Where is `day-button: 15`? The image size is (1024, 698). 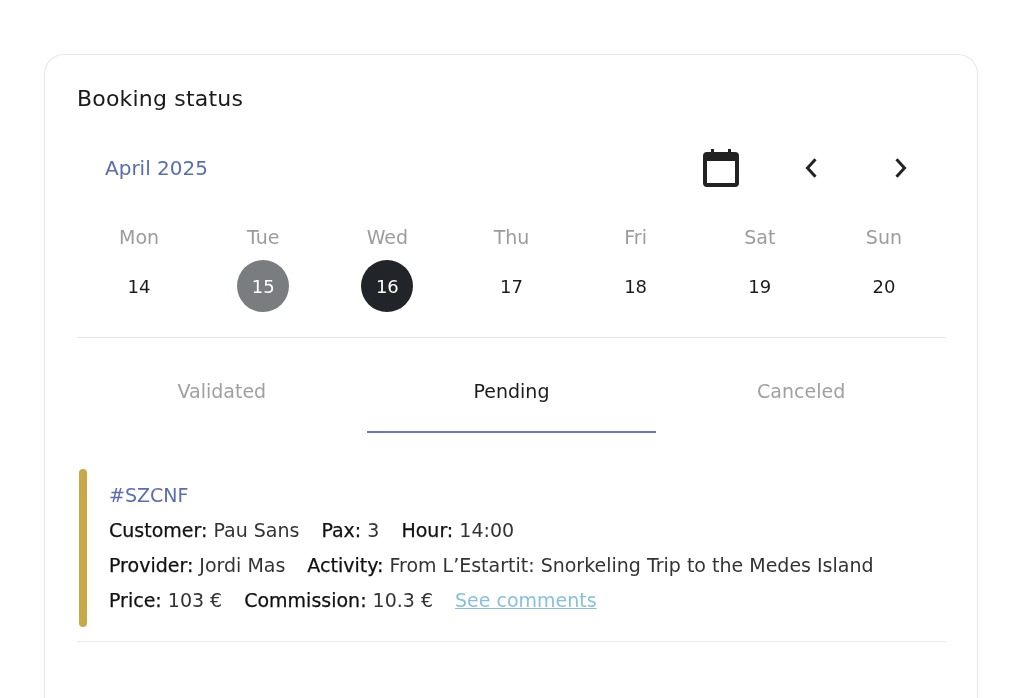
day-button: 15 is located at coordinates (263, 286).